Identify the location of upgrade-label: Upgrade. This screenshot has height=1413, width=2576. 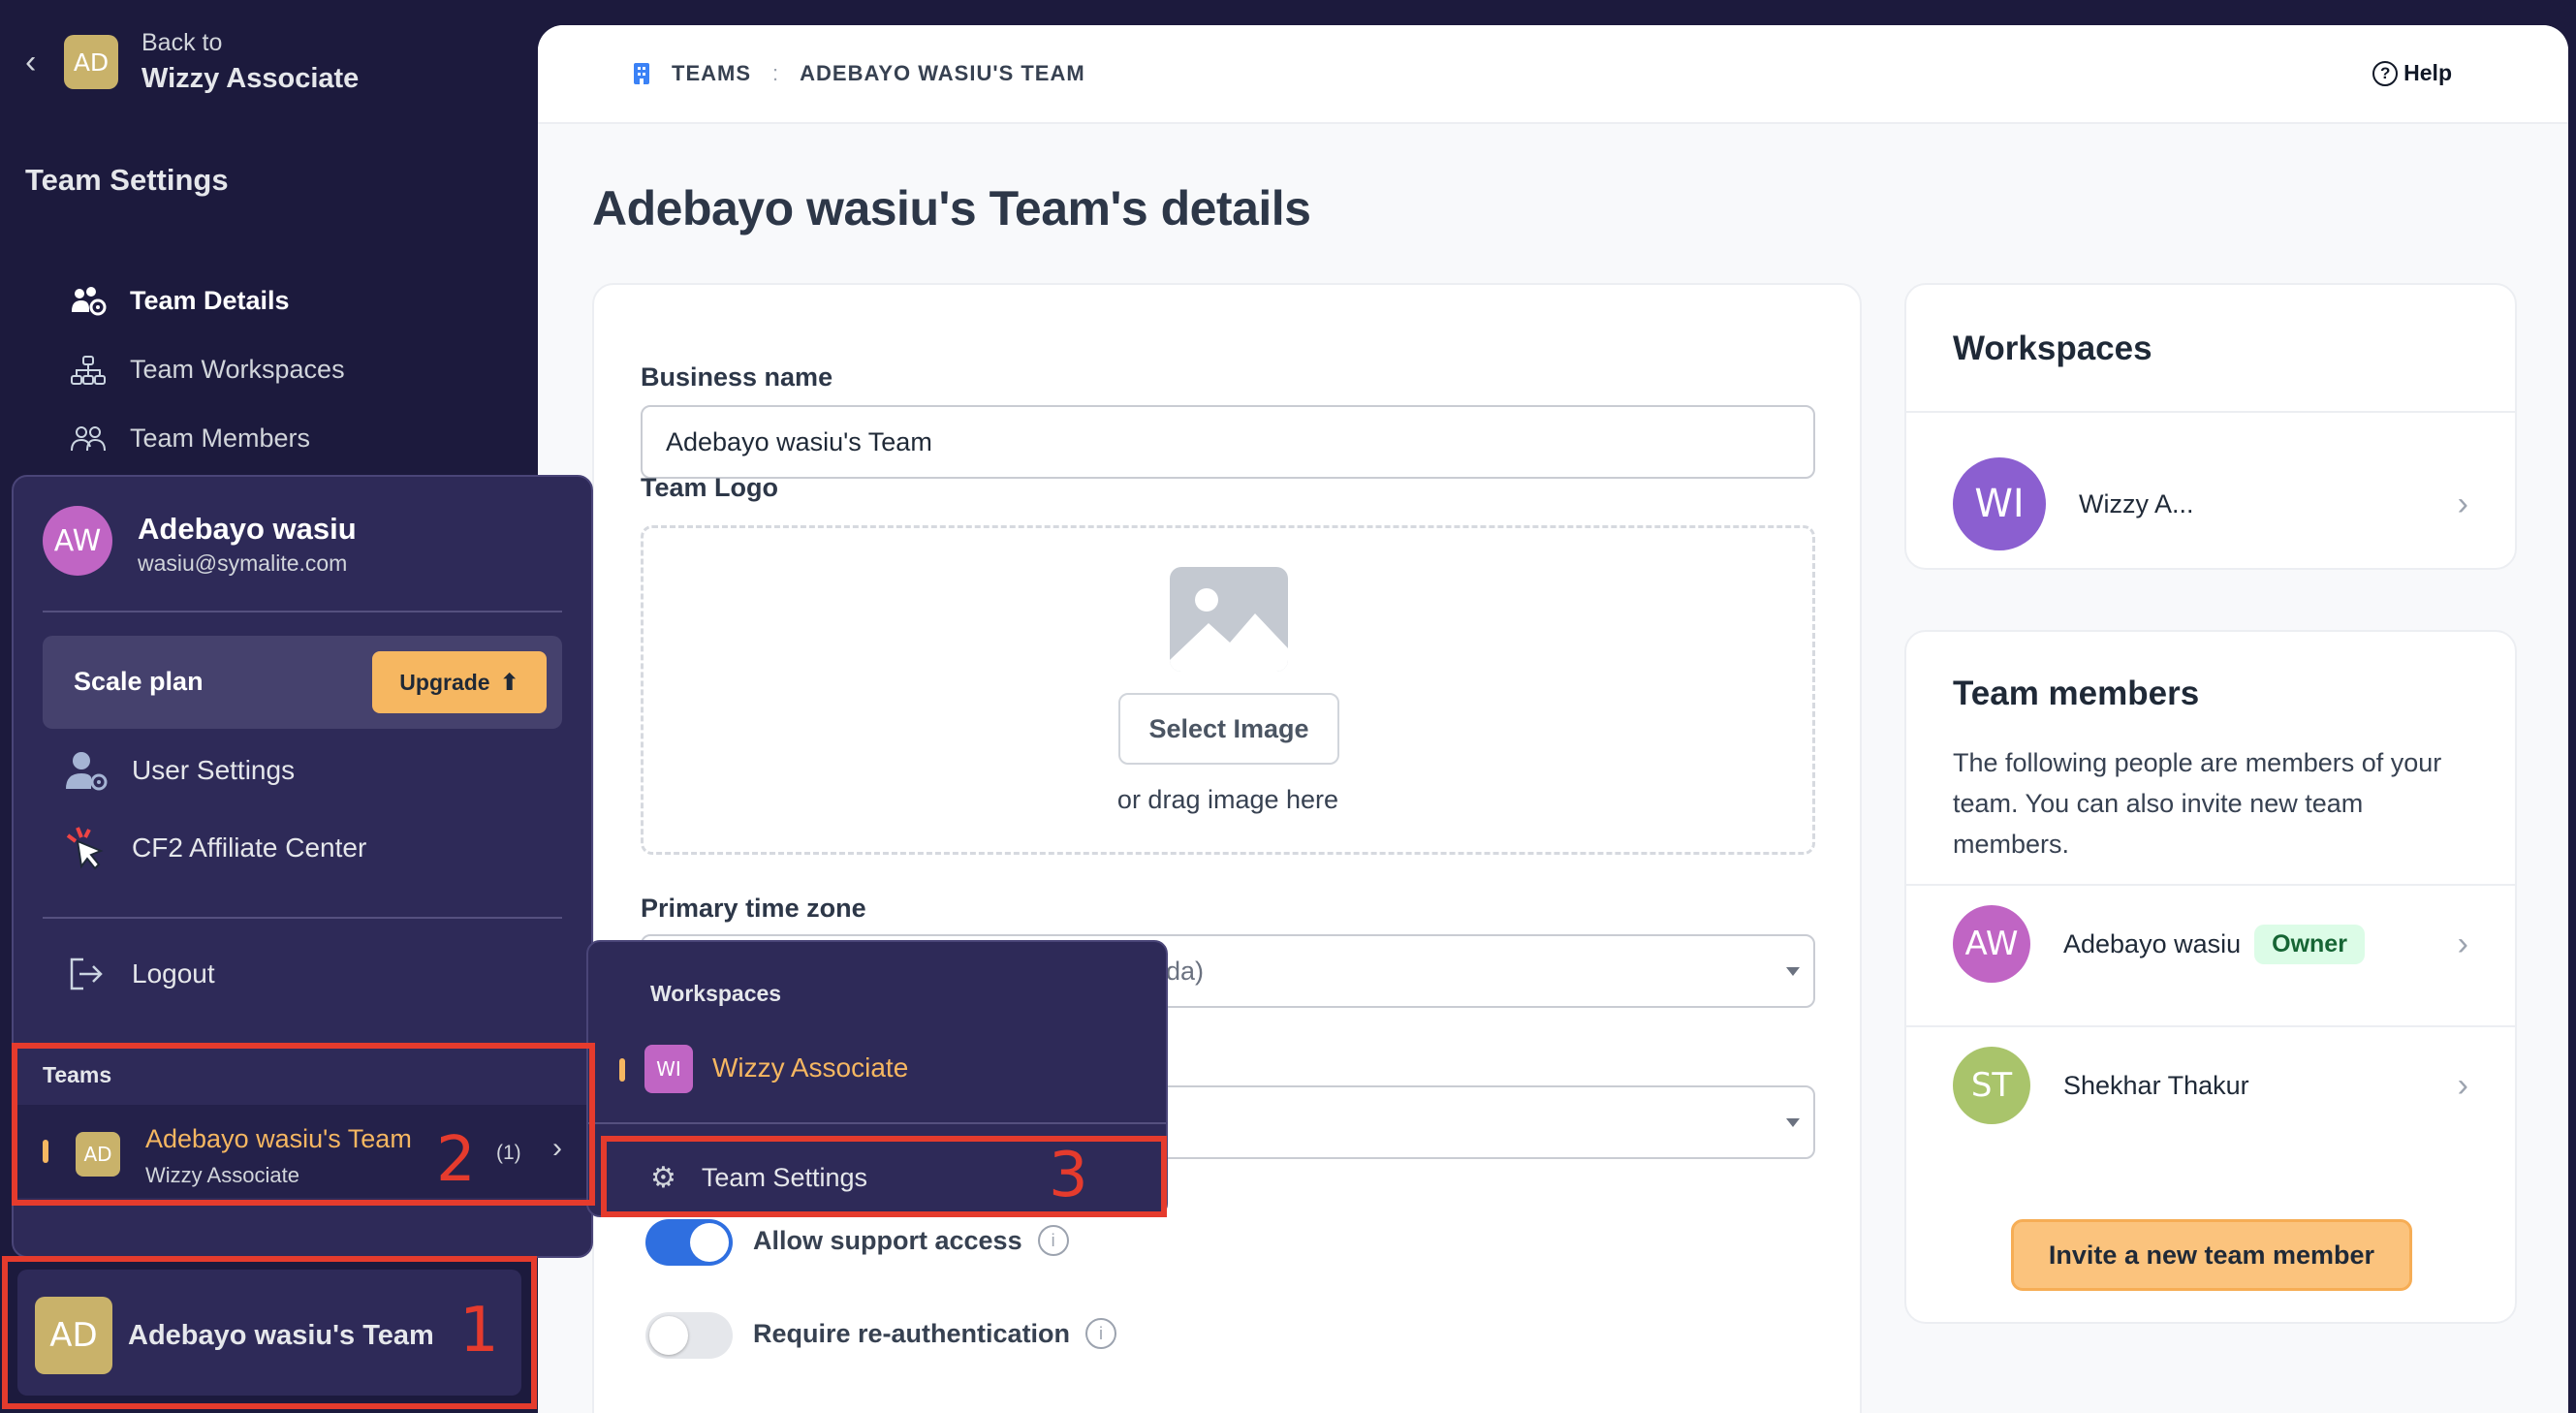
(444, 682).